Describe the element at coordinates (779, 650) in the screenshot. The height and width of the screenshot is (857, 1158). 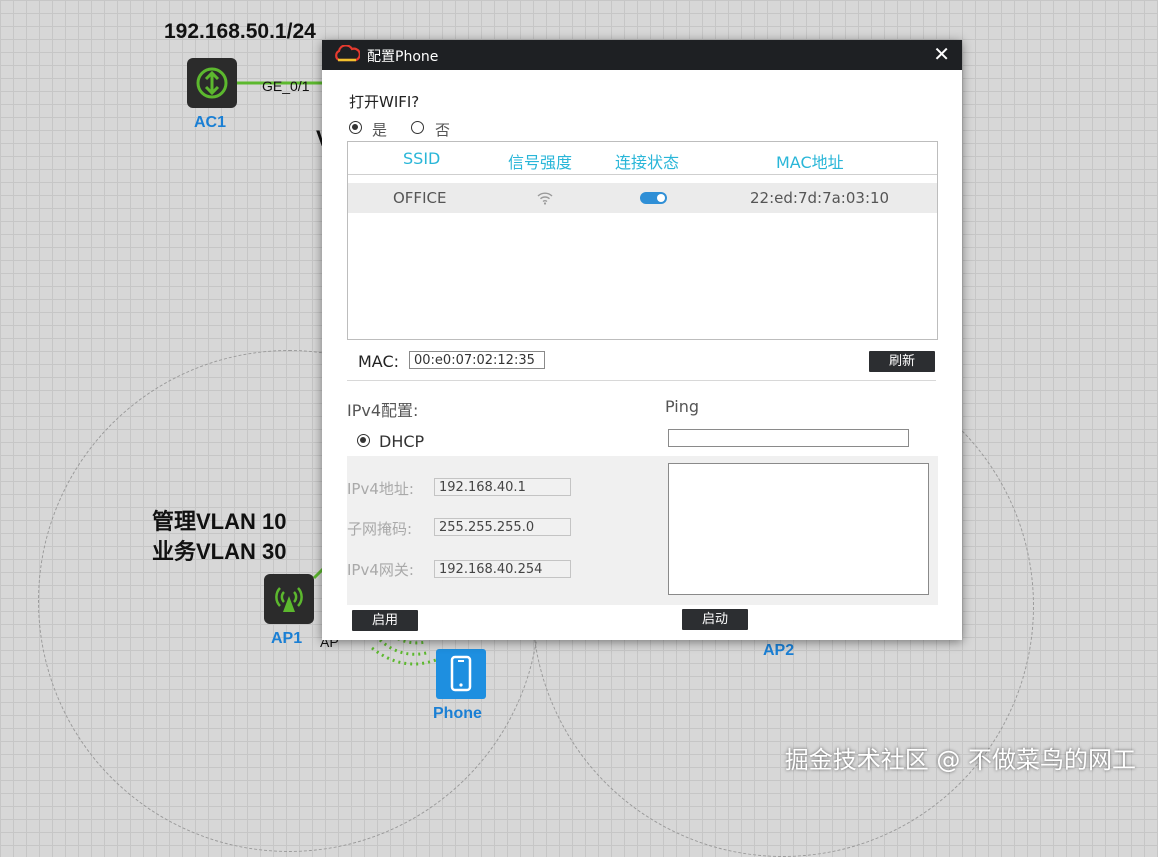
I see `ap2-label: AP2` at that location.